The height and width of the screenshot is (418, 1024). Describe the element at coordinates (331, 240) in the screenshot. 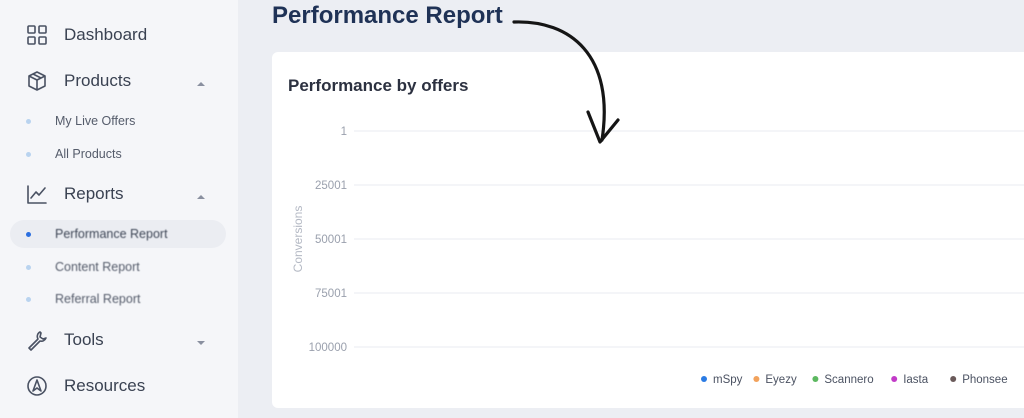

I see `y-tick-label: 50001` at that location.